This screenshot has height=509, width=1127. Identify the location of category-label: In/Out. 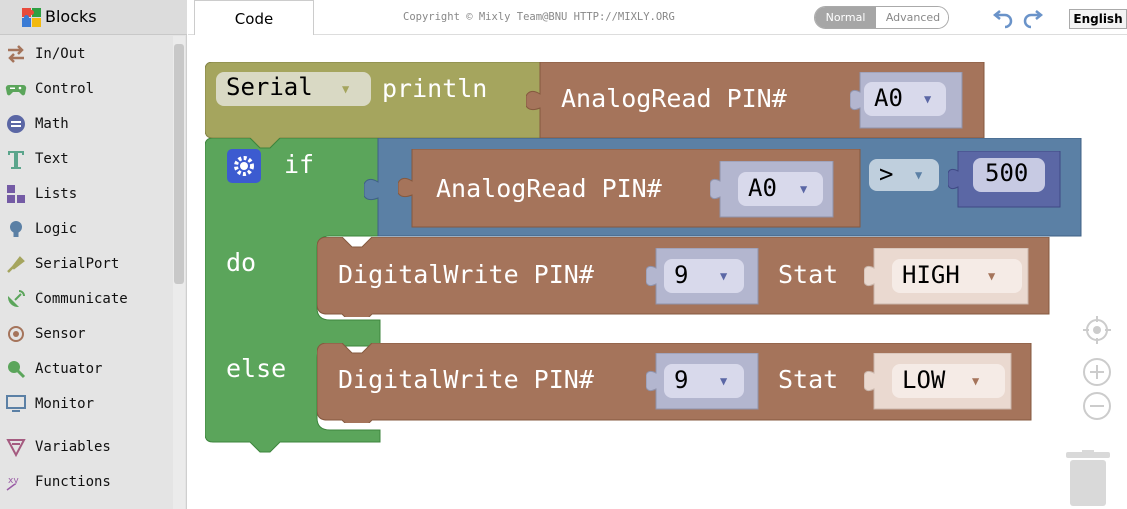
(60, 54).